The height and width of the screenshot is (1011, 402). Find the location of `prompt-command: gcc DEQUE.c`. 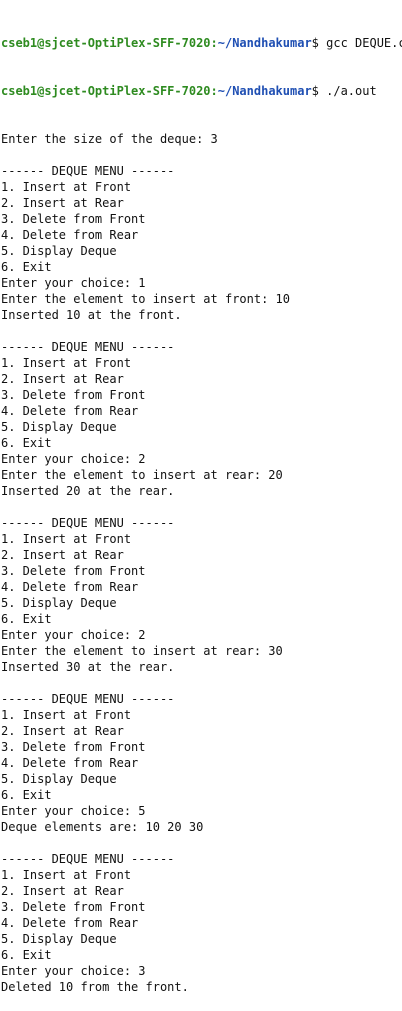

prompt-command: gcc DEQUE.c is located at coordinates (360, 43).